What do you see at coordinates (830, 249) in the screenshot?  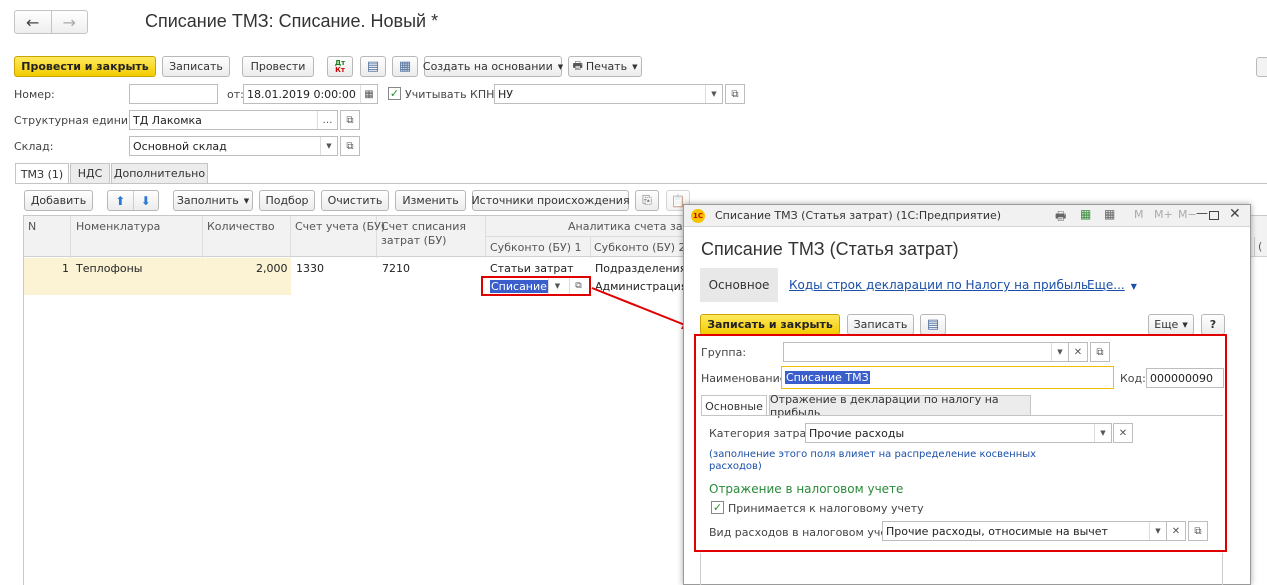 I see `popup-heading: Списание ТМЗ (Статья затрат)` at bounding box center [830, 249].